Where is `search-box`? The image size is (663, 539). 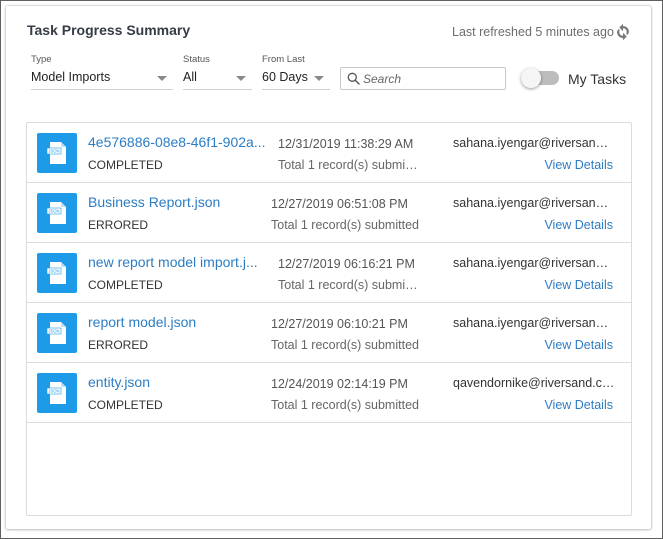
search-box is located at coordinates (423, 78).